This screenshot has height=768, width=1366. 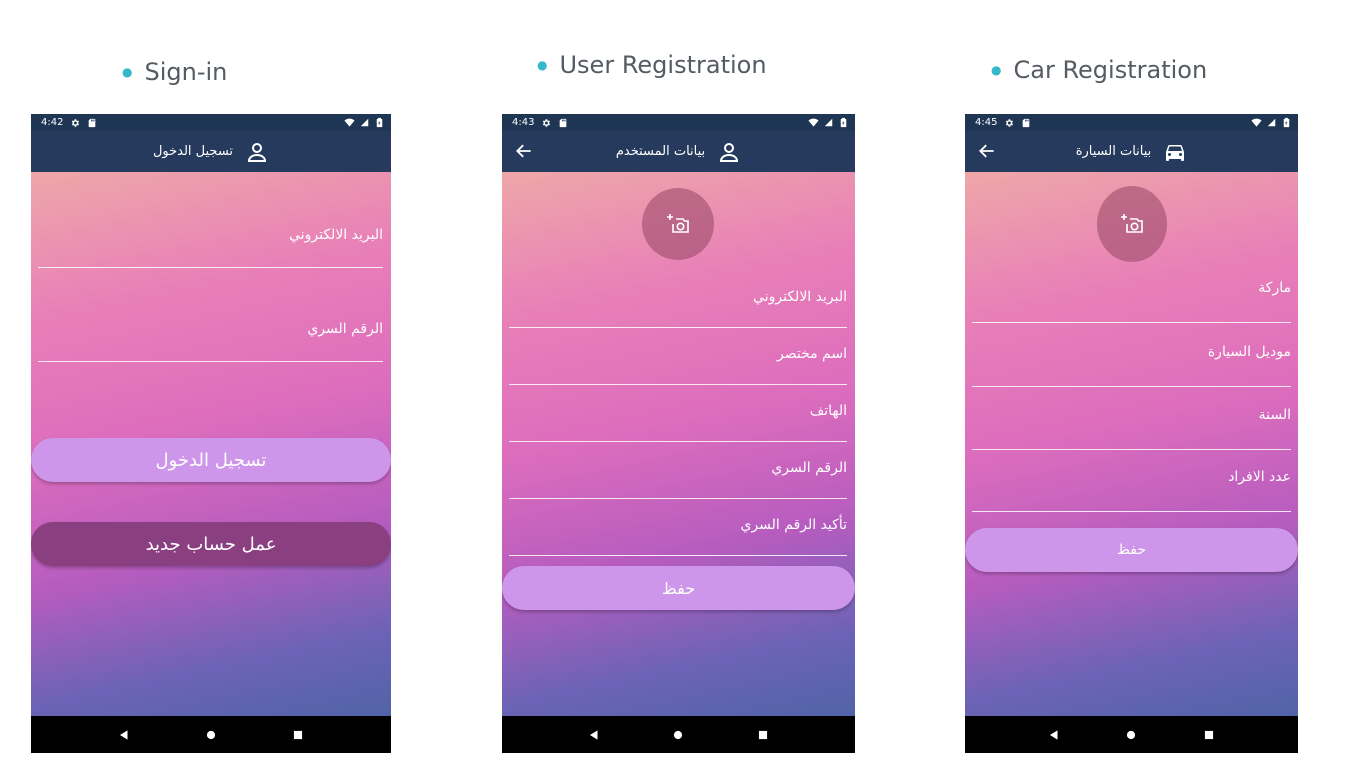 I want to click on screen-title: بيانات المستخدم, so click(x=660, y=151).